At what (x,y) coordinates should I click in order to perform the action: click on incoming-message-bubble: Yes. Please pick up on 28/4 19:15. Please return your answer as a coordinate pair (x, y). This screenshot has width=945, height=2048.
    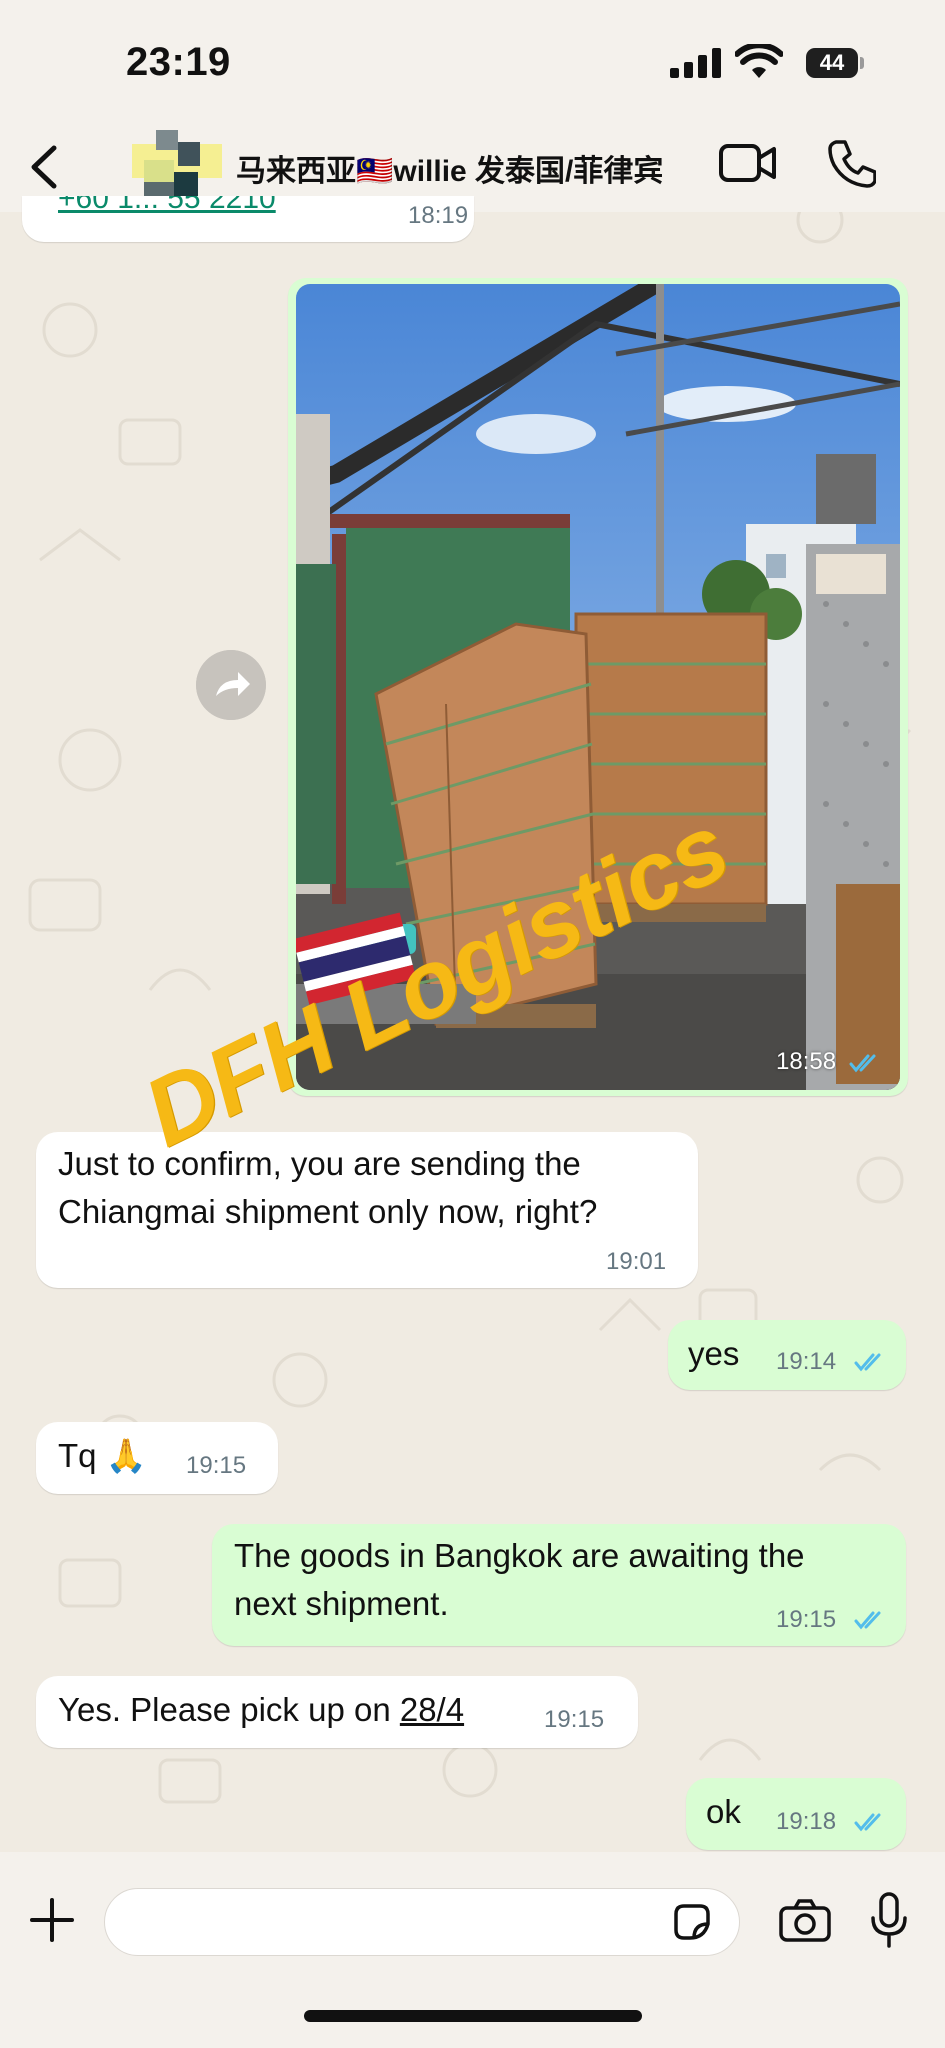
    Looking at the image, I should click on (337, 1712).